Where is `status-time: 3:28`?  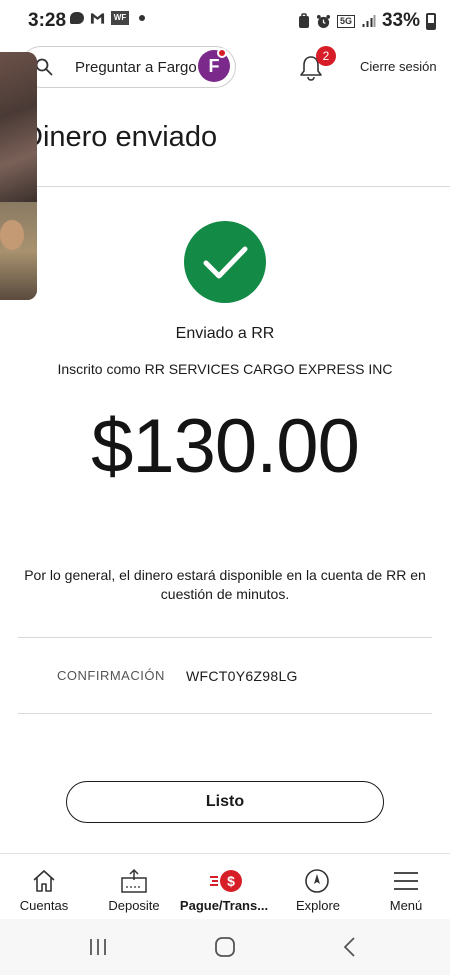 status-time: 3:28 is located at coordinates (47, 20).